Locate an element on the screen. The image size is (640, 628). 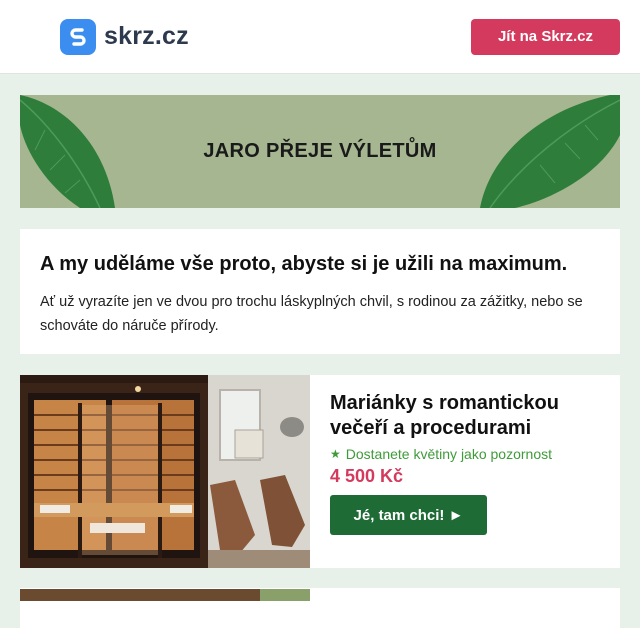
star-icon: ★ is located at coordinates (335, 454).